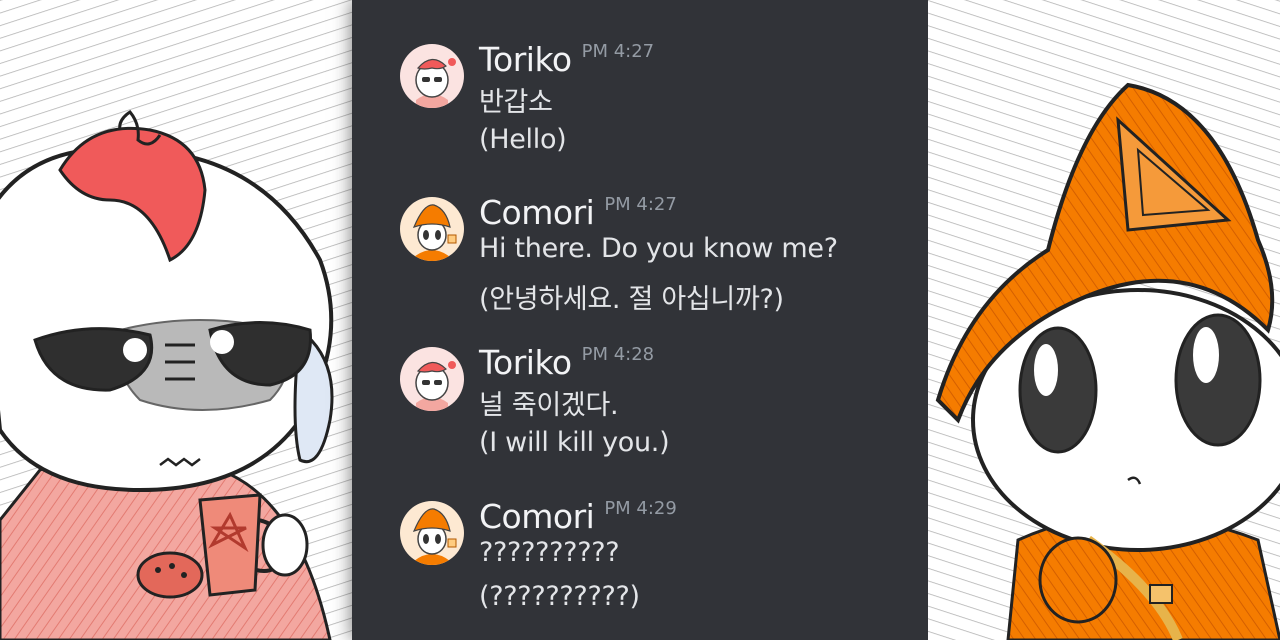  What do you see at coordinates (559, 596) in the screenshot?
I see `message-translation: (??????????)` at bounding box center [559, 596].